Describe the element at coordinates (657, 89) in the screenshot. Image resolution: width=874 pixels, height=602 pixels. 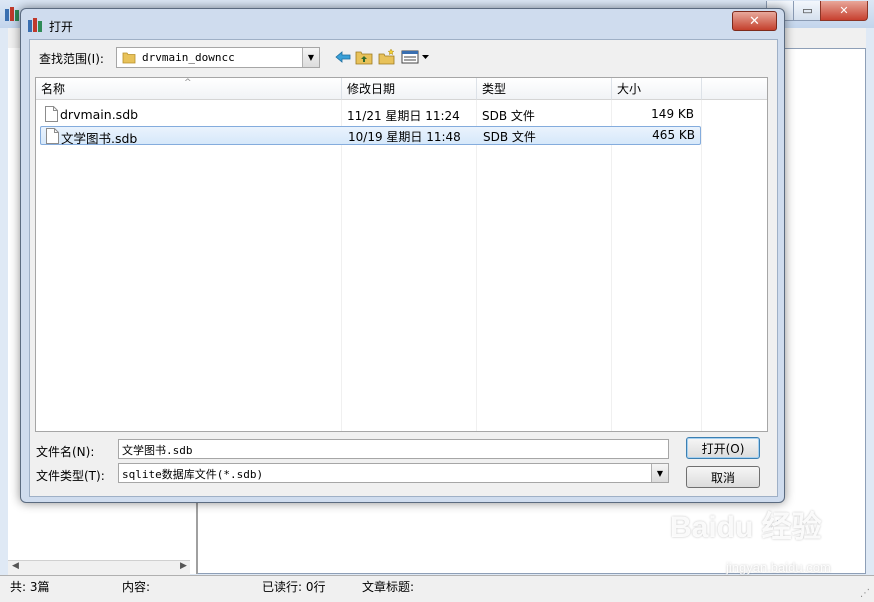
I see `column-header-size: 大小` at that location.